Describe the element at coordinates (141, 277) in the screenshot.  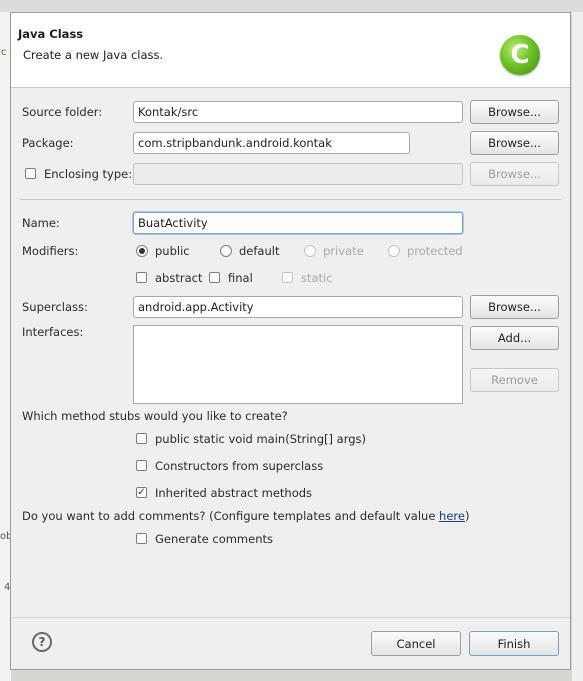
I see `modifier-abstract-checkbox` at that location.